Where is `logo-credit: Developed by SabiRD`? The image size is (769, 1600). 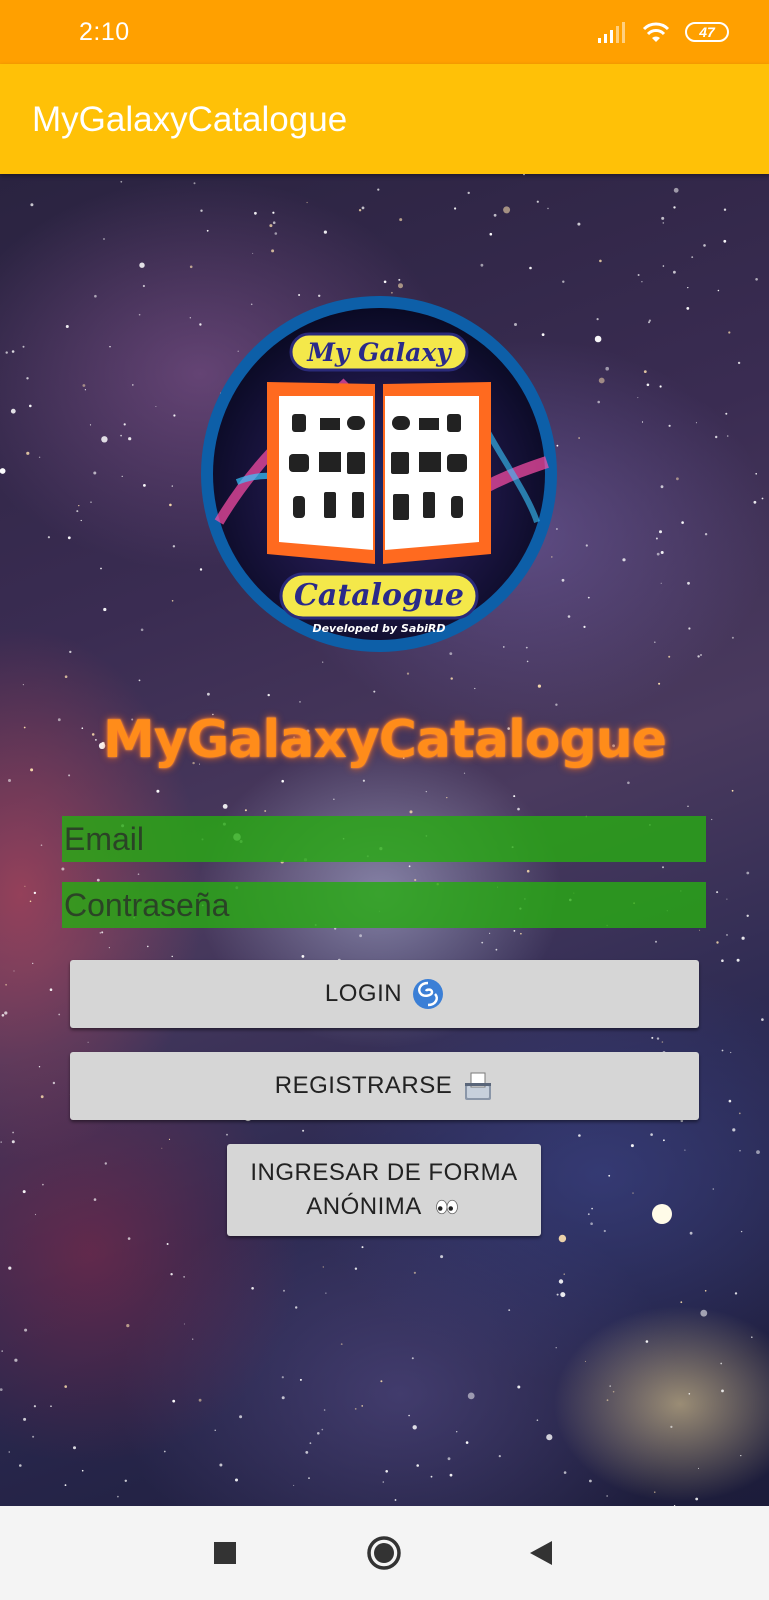 logo-credit: Developed by SabiRD is located at coordinates (378, 628).